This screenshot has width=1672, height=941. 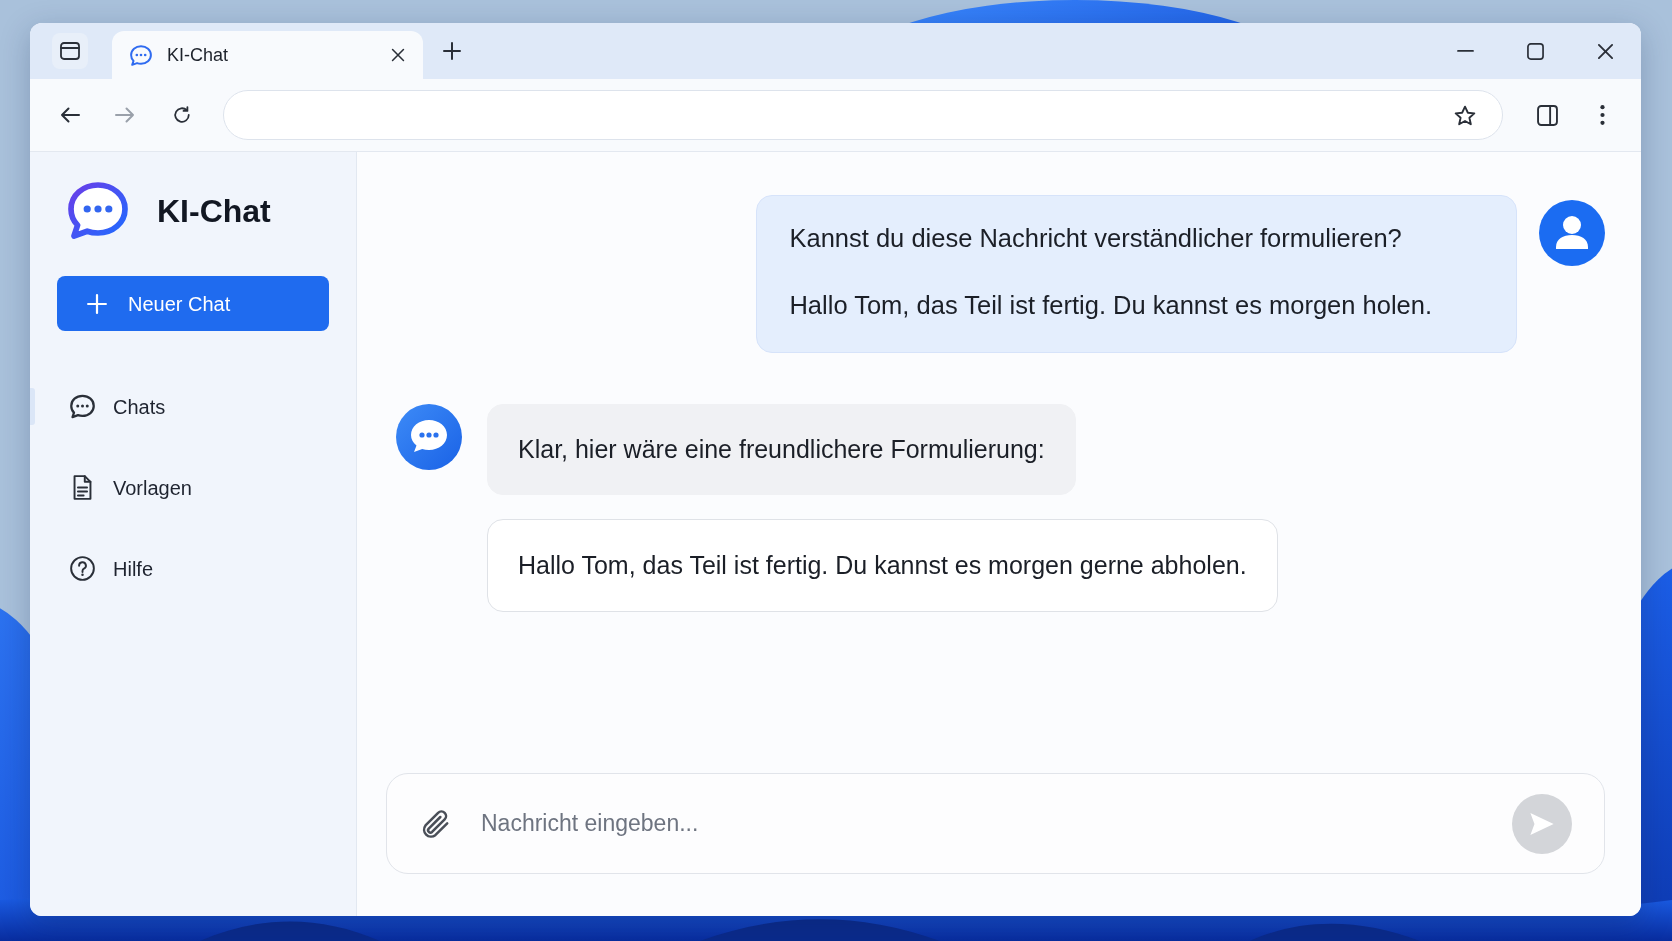 What do you see at coordinates (98, 210) in the screenshot?
I see `chat-bubble-logo-icon` at bounding box center [98, 210].